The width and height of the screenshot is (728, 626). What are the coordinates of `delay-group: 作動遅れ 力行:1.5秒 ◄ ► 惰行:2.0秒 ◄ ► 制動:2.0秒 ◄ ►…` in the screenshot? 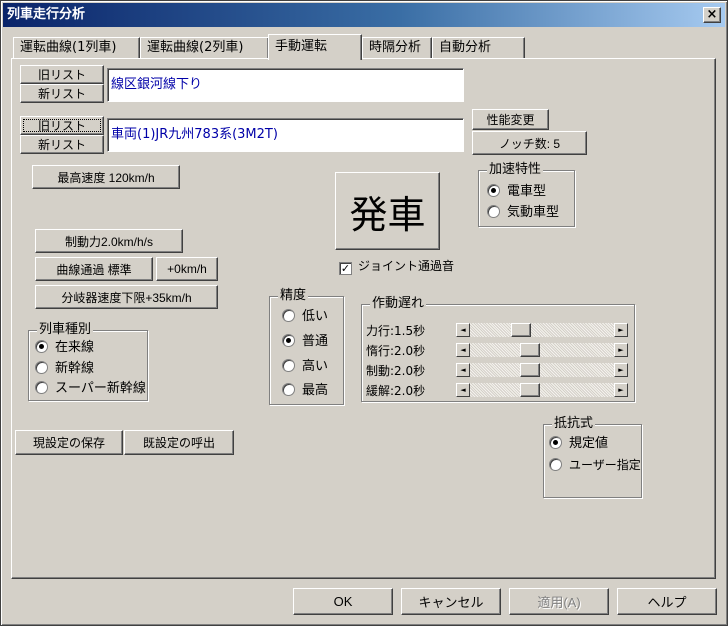 It's located at (498, 349).